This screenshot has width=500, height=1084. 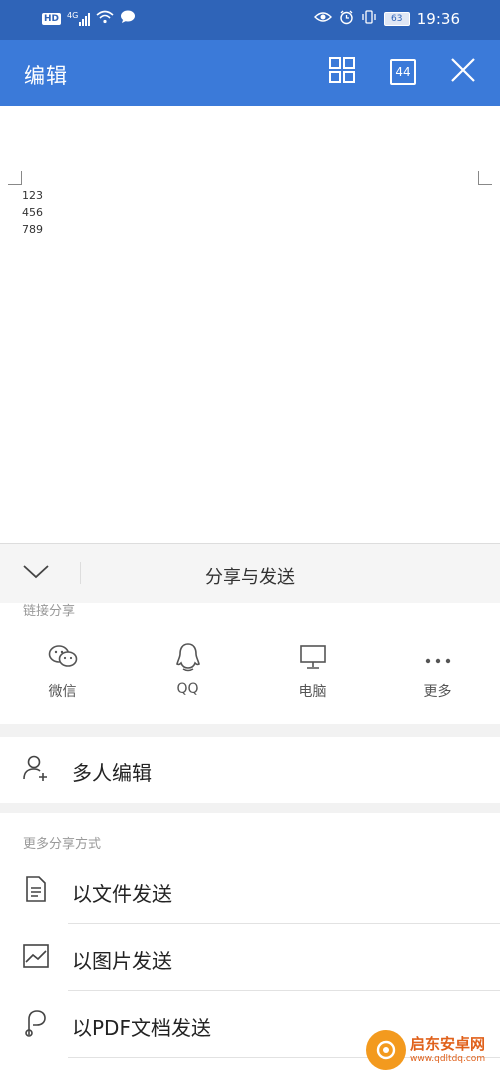 What do you see at coordinates (36, 1025) in the screenshot?
I see `pdf-icon` at bounding box center [36, 1025].